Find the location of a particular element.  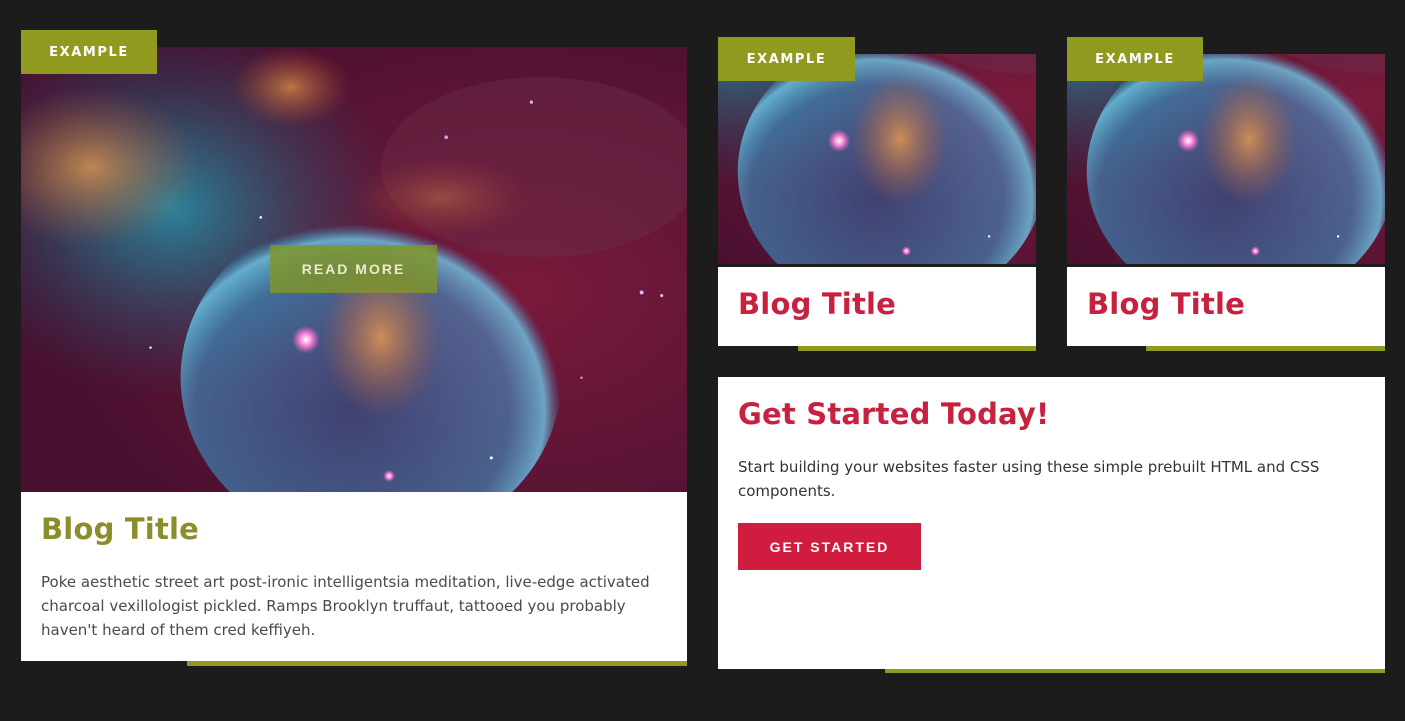

read-more-button: READ MORE is located at coordinates (353, 269).